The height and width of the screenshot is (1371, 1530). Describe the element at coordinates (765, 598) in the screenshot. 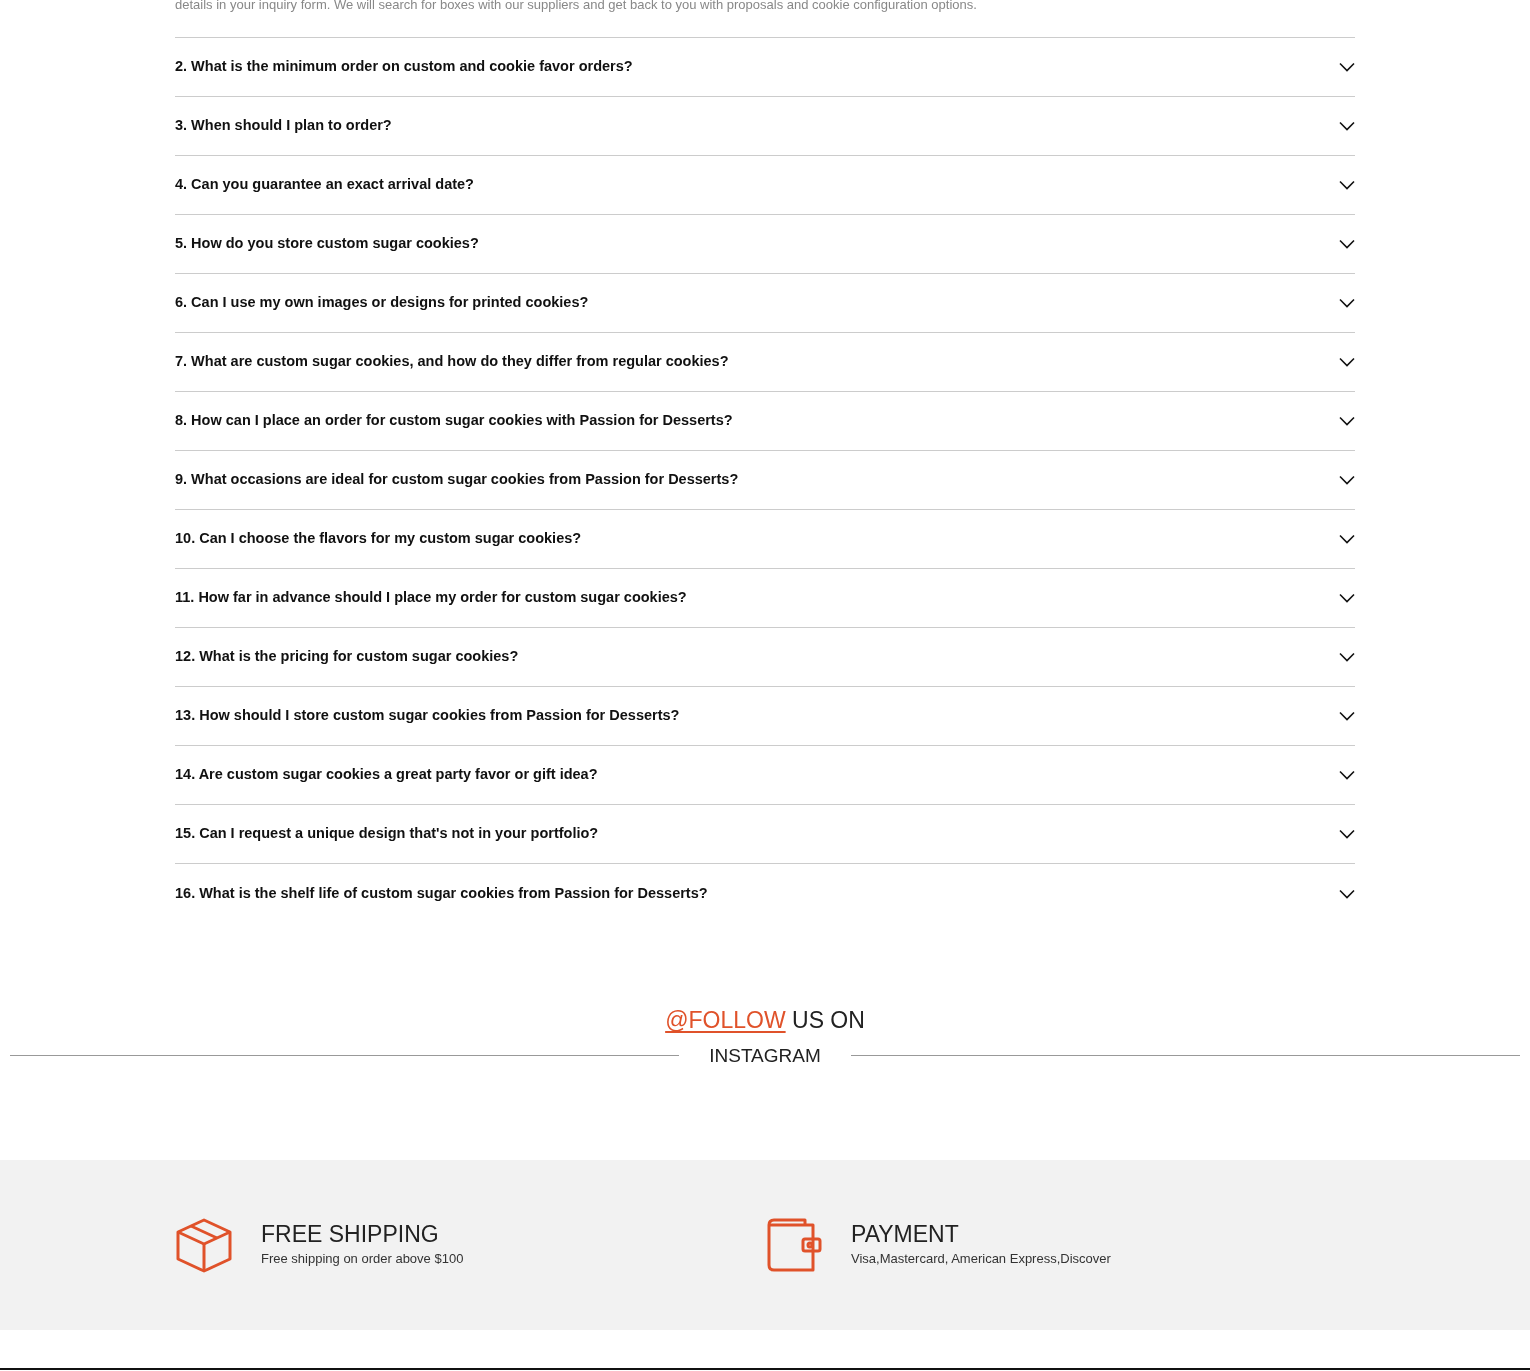

I see `faq-question: 11. How far in advance should I place my order for custom sugar cookies?` at that location.